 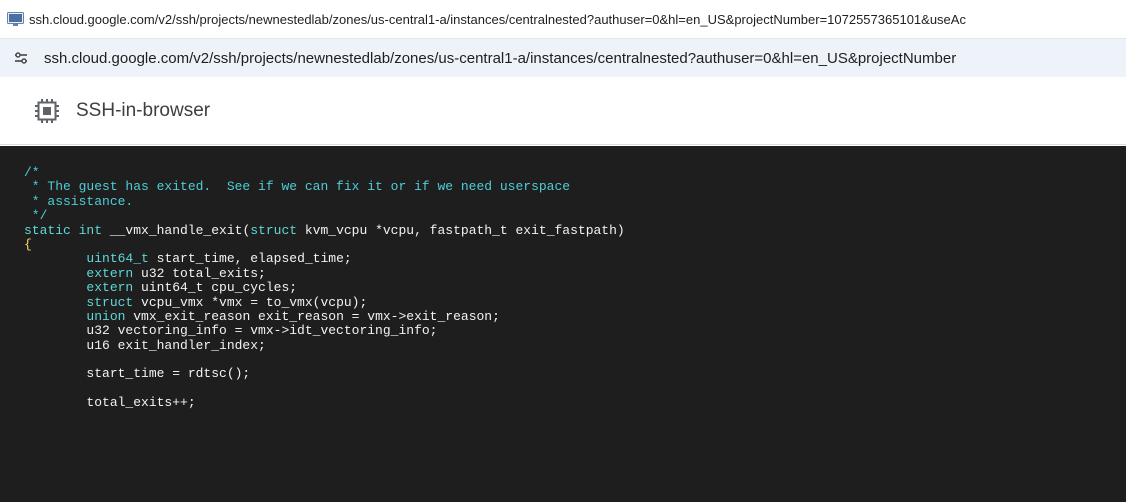 I want to click on app-header: SSH-in-browser, so click(x=563, y=111).